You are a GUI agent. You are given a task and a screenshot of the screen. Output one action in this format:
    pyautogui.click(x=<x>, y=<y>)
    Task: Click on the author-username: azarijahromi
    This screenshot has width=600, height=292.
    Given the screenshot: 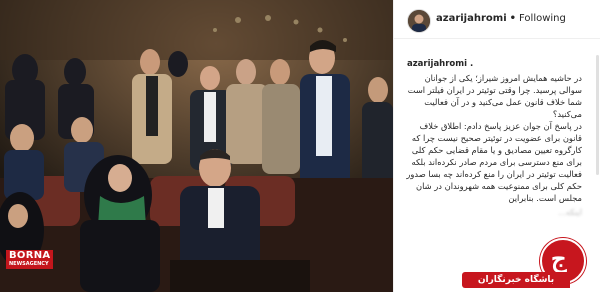 What is the action you would take?
    pyautogui.click(x=471, y=18)
    